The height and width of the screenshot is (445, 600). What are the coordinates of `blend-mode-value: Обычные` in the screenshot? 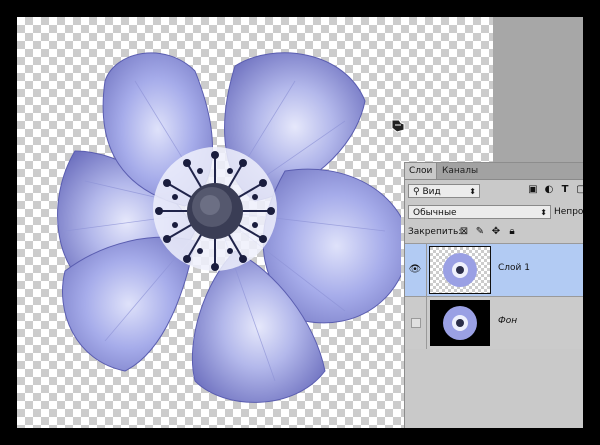 It's located at (435, 213).